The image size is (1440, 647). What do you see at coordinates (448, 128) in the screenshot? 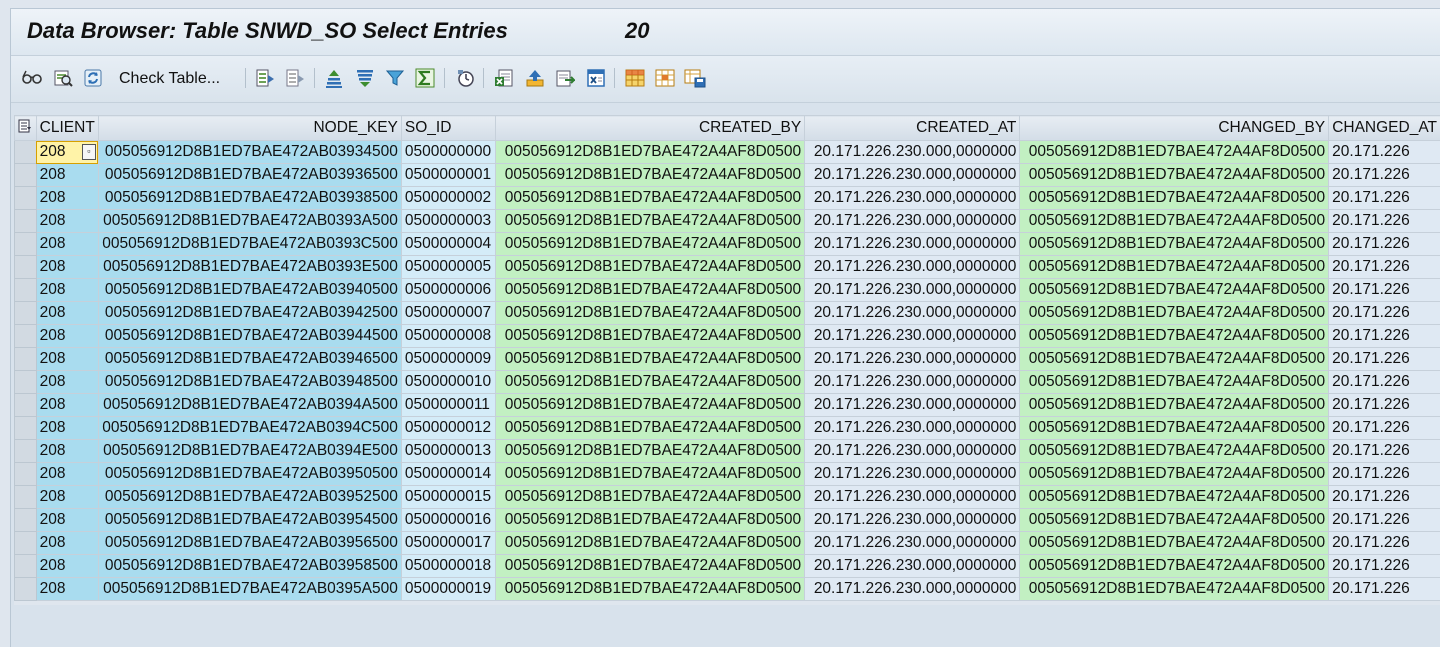
I see `column-header-so-id: SO_ID` at bounding box center [448, 128].